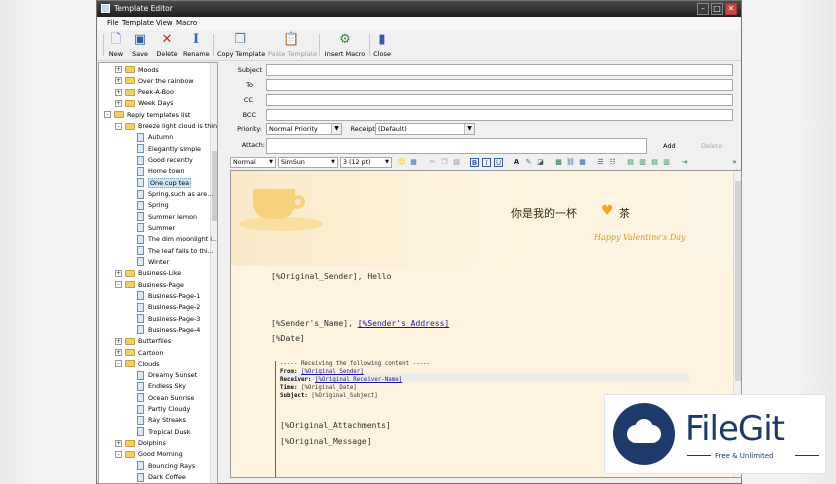 The image size is (836, 484). I want to click on background-image-icon: ▩, so click(558, 162).